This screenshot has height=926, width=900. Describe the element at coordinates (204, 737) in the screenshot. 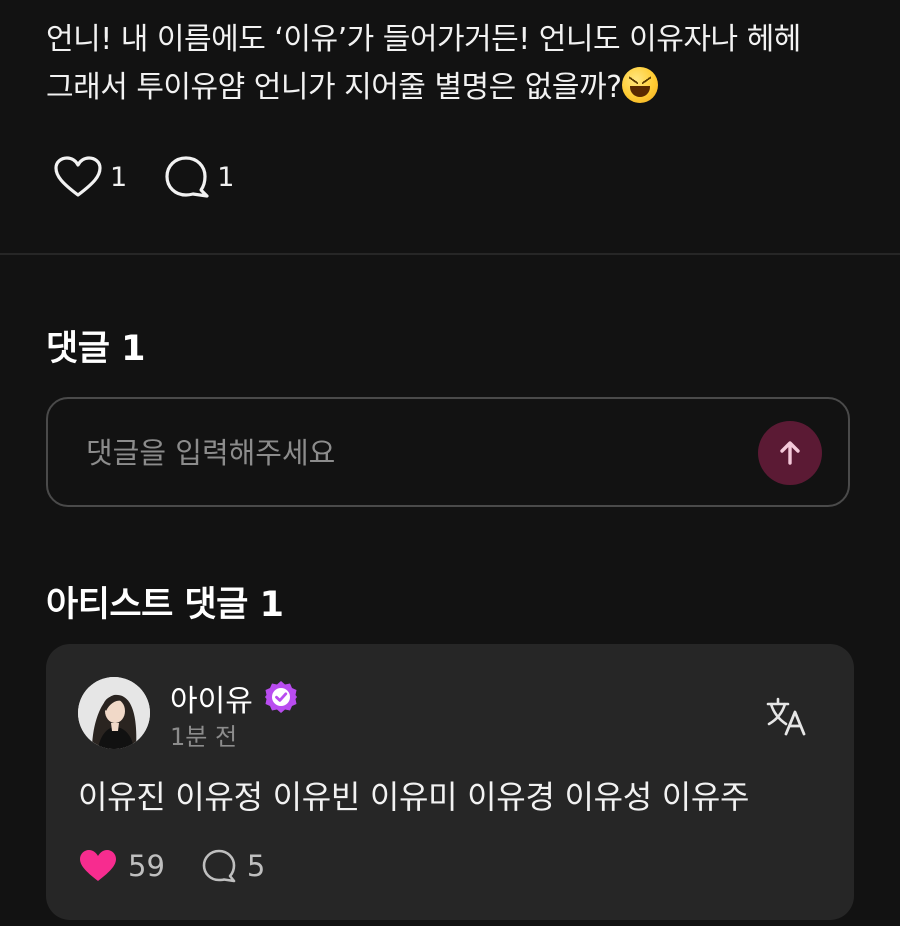

I see `comment-timestamp: 1분 전` at that location.